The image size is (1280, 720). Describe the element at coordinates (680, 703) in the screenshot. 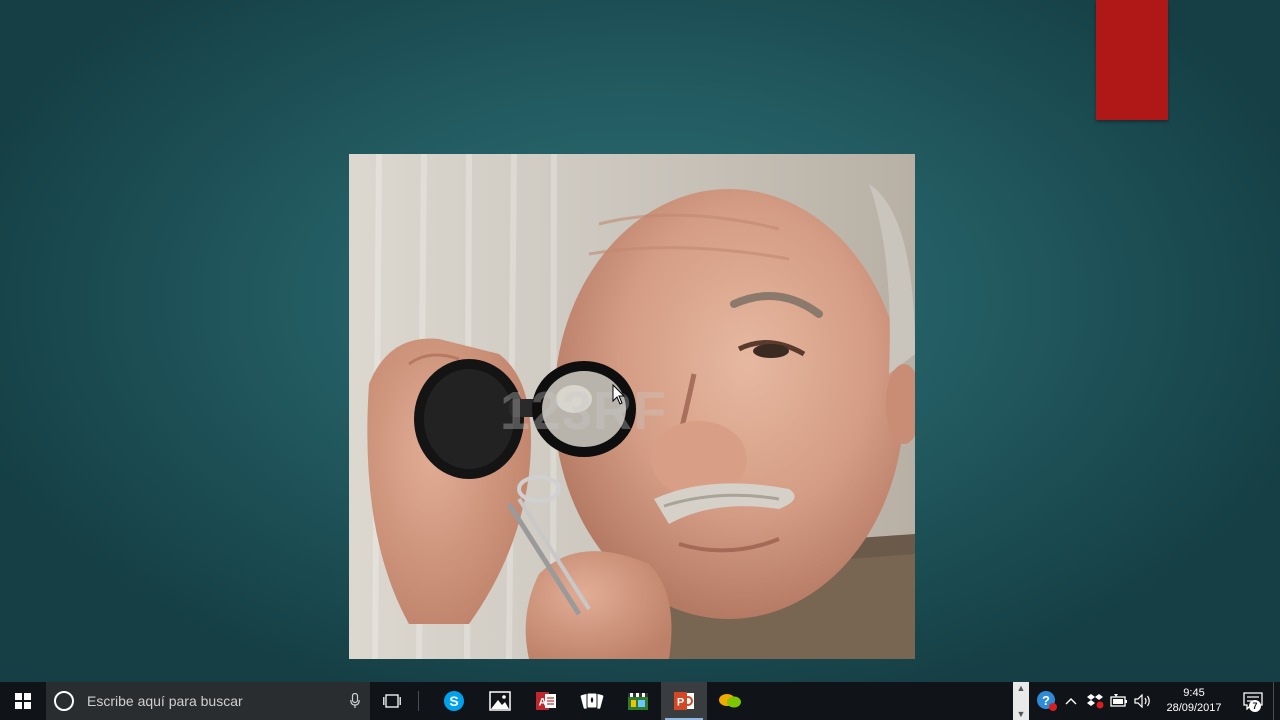

I see `svg-text: P` at that location.